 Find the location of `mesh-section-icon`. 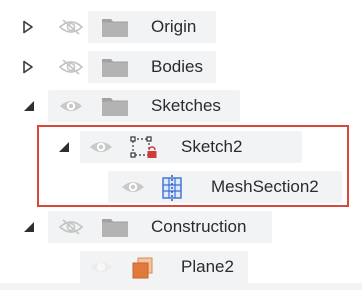

mesh-section-icon is located at coordinates (174, 188).